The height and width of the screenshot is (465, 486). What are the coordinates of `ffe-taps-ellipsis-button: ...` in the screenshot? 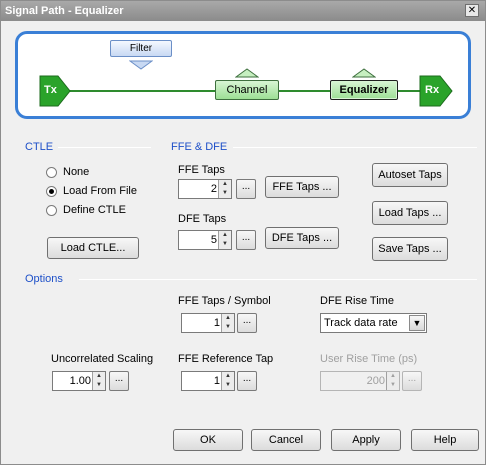 It's located at (246, 189).